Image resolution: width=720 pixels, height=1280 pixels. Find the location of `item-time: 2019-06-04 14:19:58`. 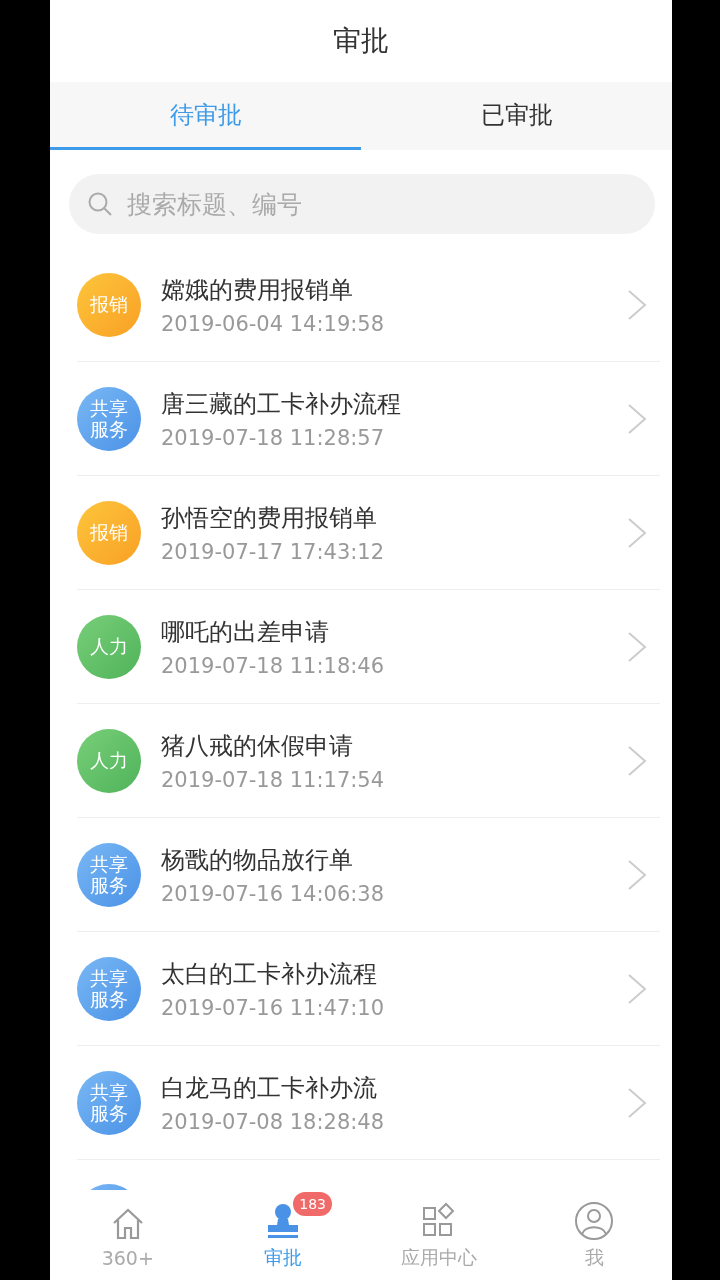

item-time: 2019-06-04 14:19:58 is located at coordinates (273, 323).